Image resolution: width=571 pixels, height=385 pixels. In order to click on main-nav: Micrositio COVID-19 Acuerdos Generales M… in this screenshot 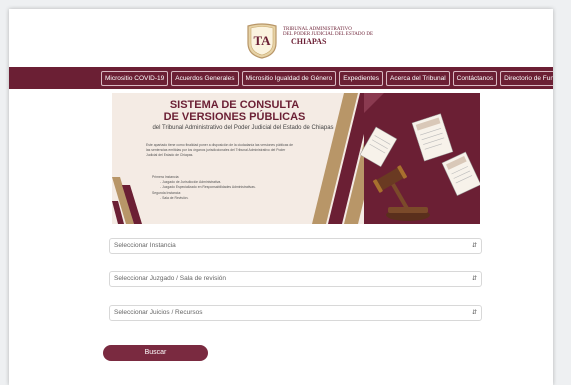, I will do `click(281, 78)`.